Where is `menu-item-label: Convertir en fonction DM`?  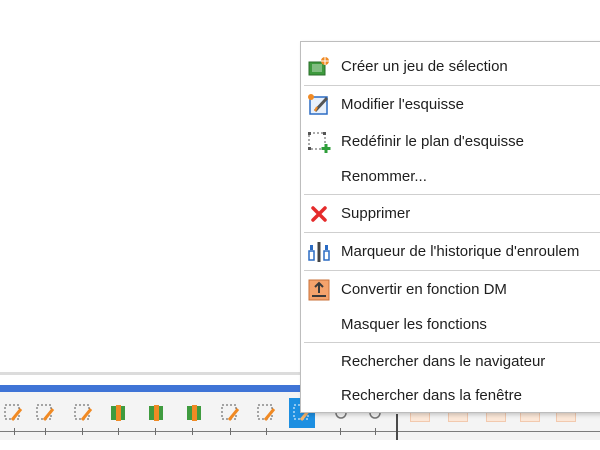 menu-item-label: Convertir en fonction DM is located at coordinates (424, 289).